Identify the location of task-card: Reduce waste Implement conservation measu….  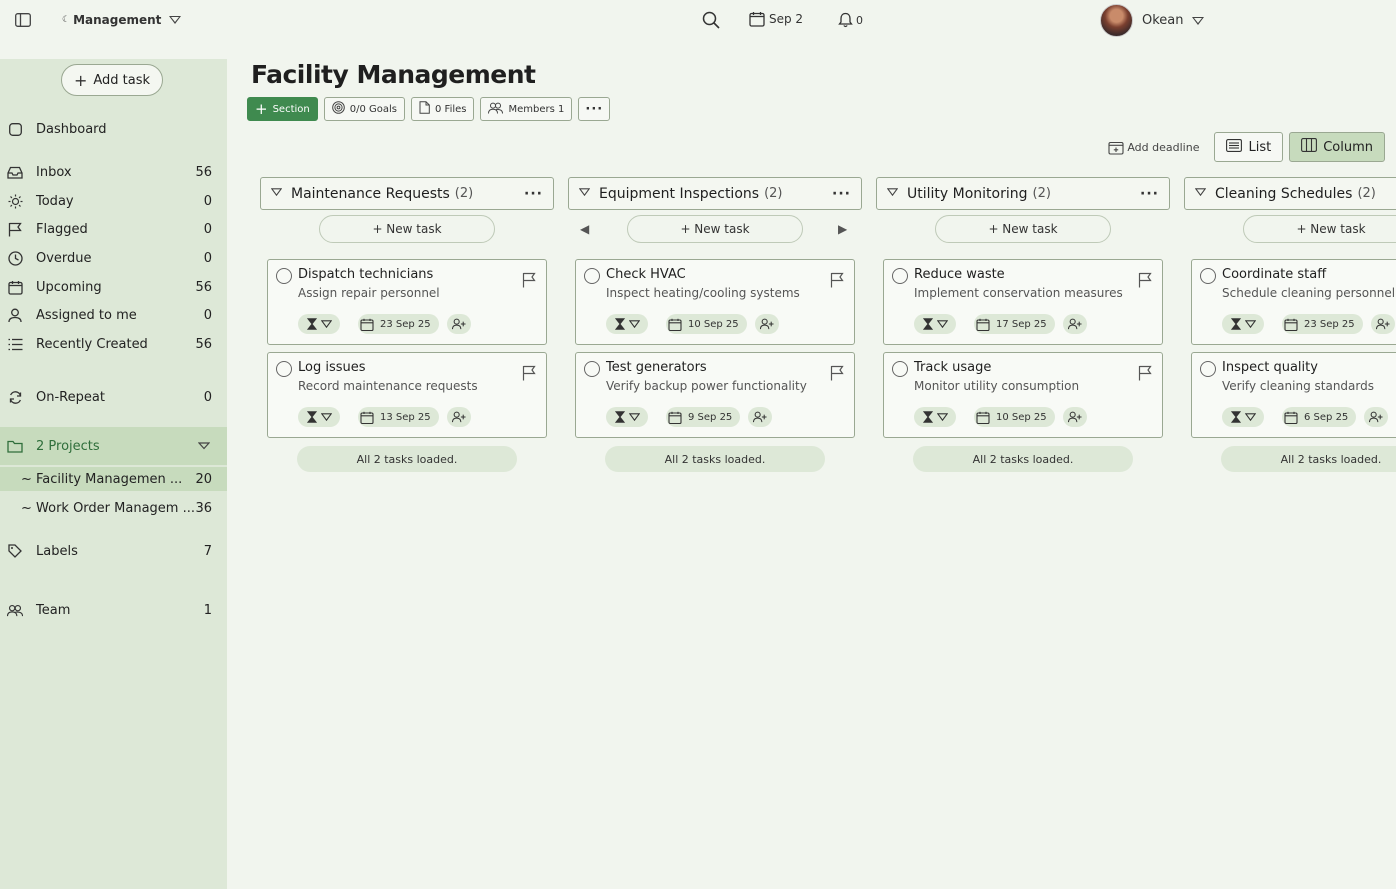
(1023, 302).